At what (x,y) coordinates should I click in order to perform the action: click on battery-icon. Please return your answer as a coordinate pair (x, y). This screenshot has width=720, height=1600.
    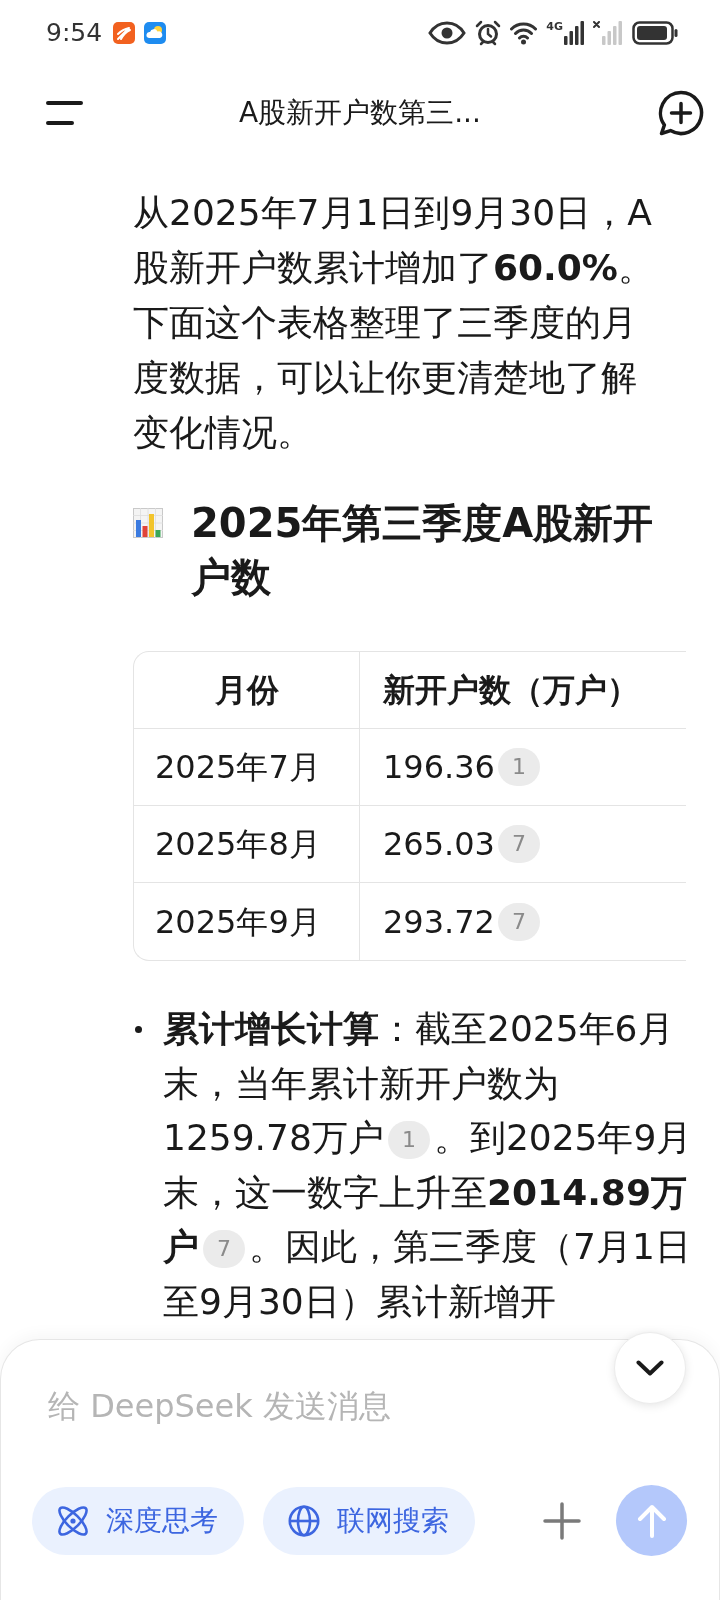
    Looking at the image, I should click on (655, 33).